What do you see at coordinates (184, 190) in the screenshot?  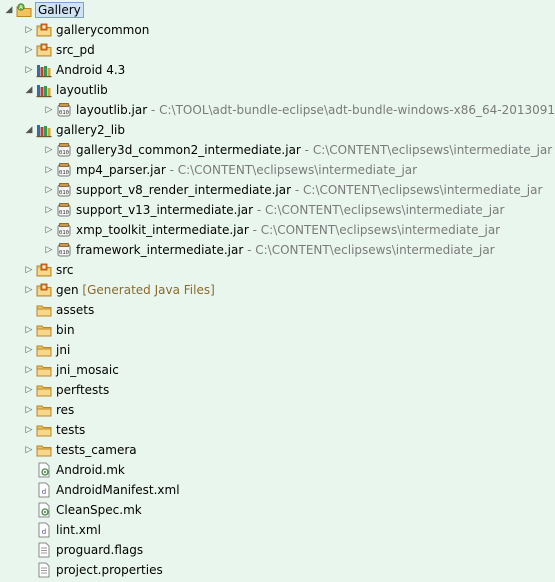 I see `tree-item-label: support_v8_render_intermediate.jar` at bounding box center [184, 190].